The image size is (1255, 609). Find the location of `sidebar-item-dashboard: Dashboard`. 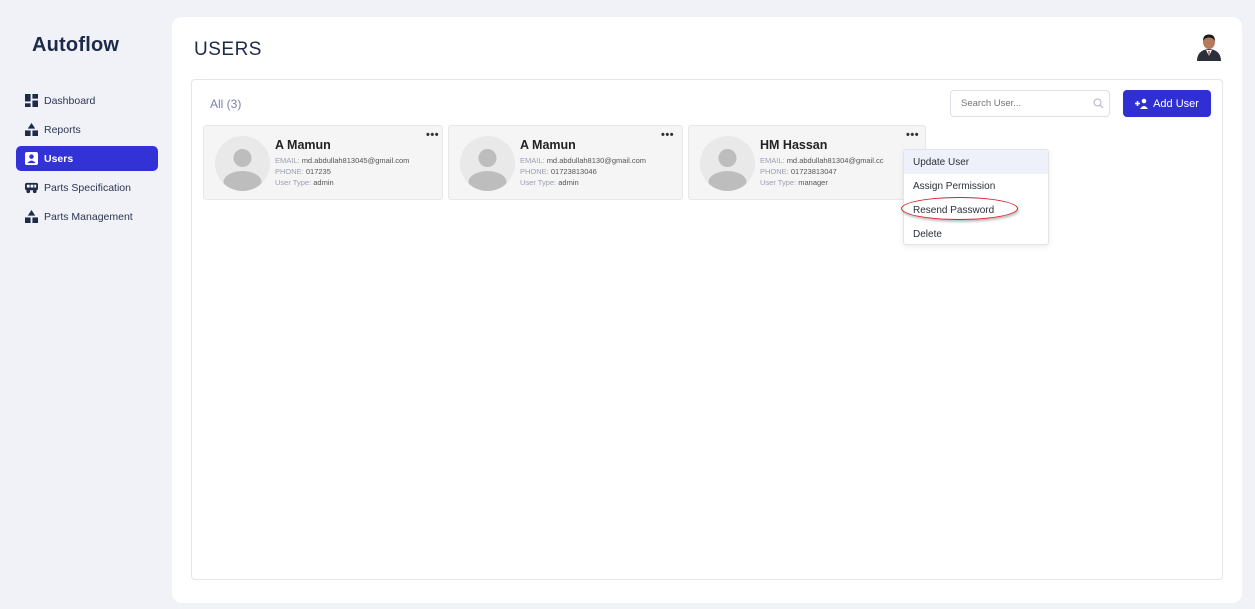

sidebar-item-dashboard: Dashboard is located at coordinates (87, 100).